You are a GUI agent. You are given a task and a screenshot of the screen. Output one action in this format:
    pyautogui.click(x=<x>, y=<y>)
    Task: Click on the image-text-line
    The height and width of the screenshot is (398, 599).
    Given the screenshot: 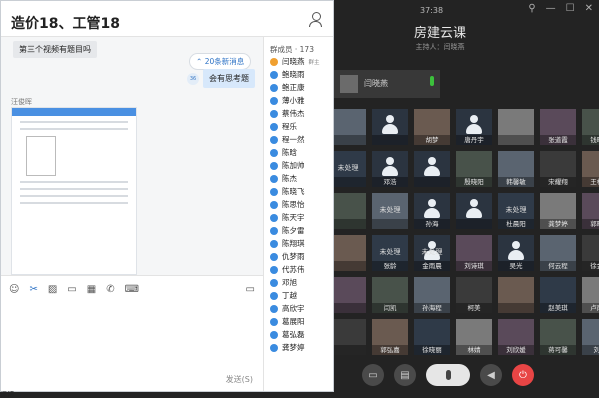 What is the action you would take?
    pyautogui.click(x=74, y=122)
    